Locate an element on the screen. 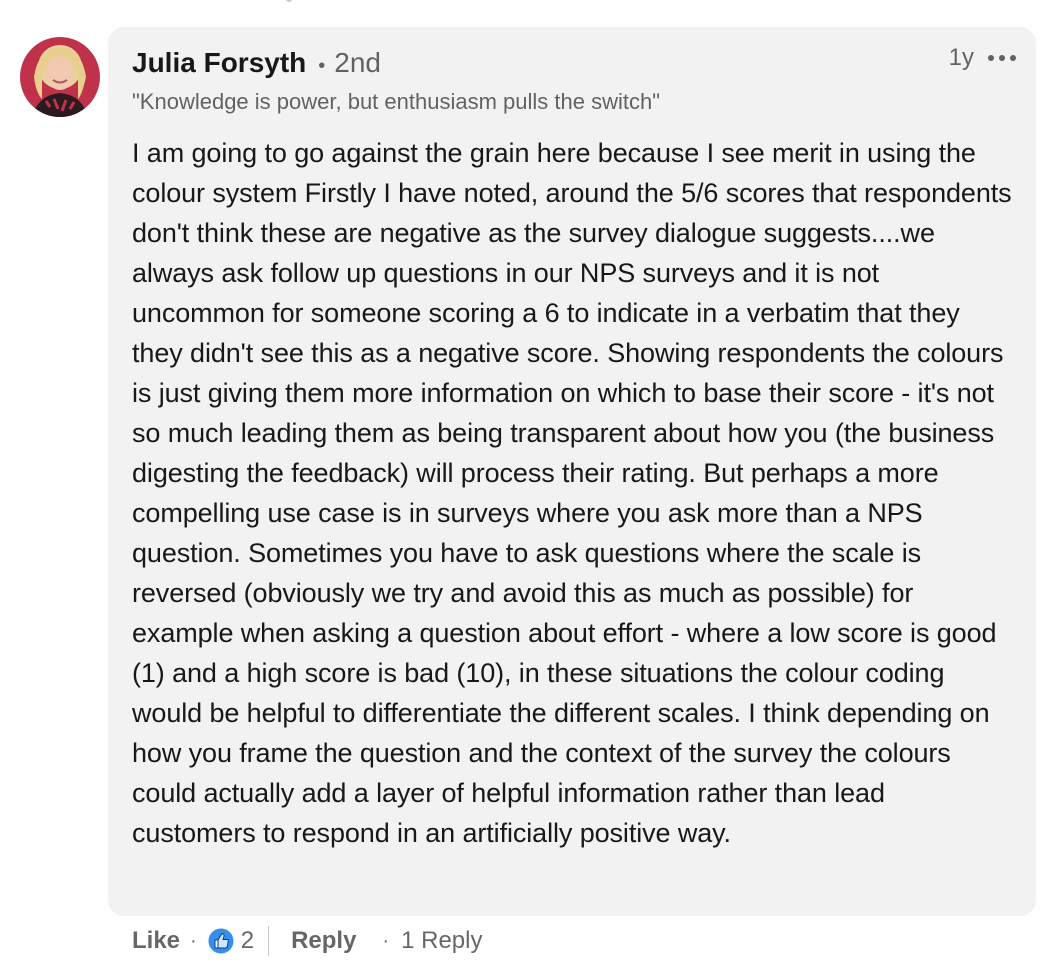 The image size is (1060, 960). comment-timestamp: 1y is located at coordinates (961, 57).